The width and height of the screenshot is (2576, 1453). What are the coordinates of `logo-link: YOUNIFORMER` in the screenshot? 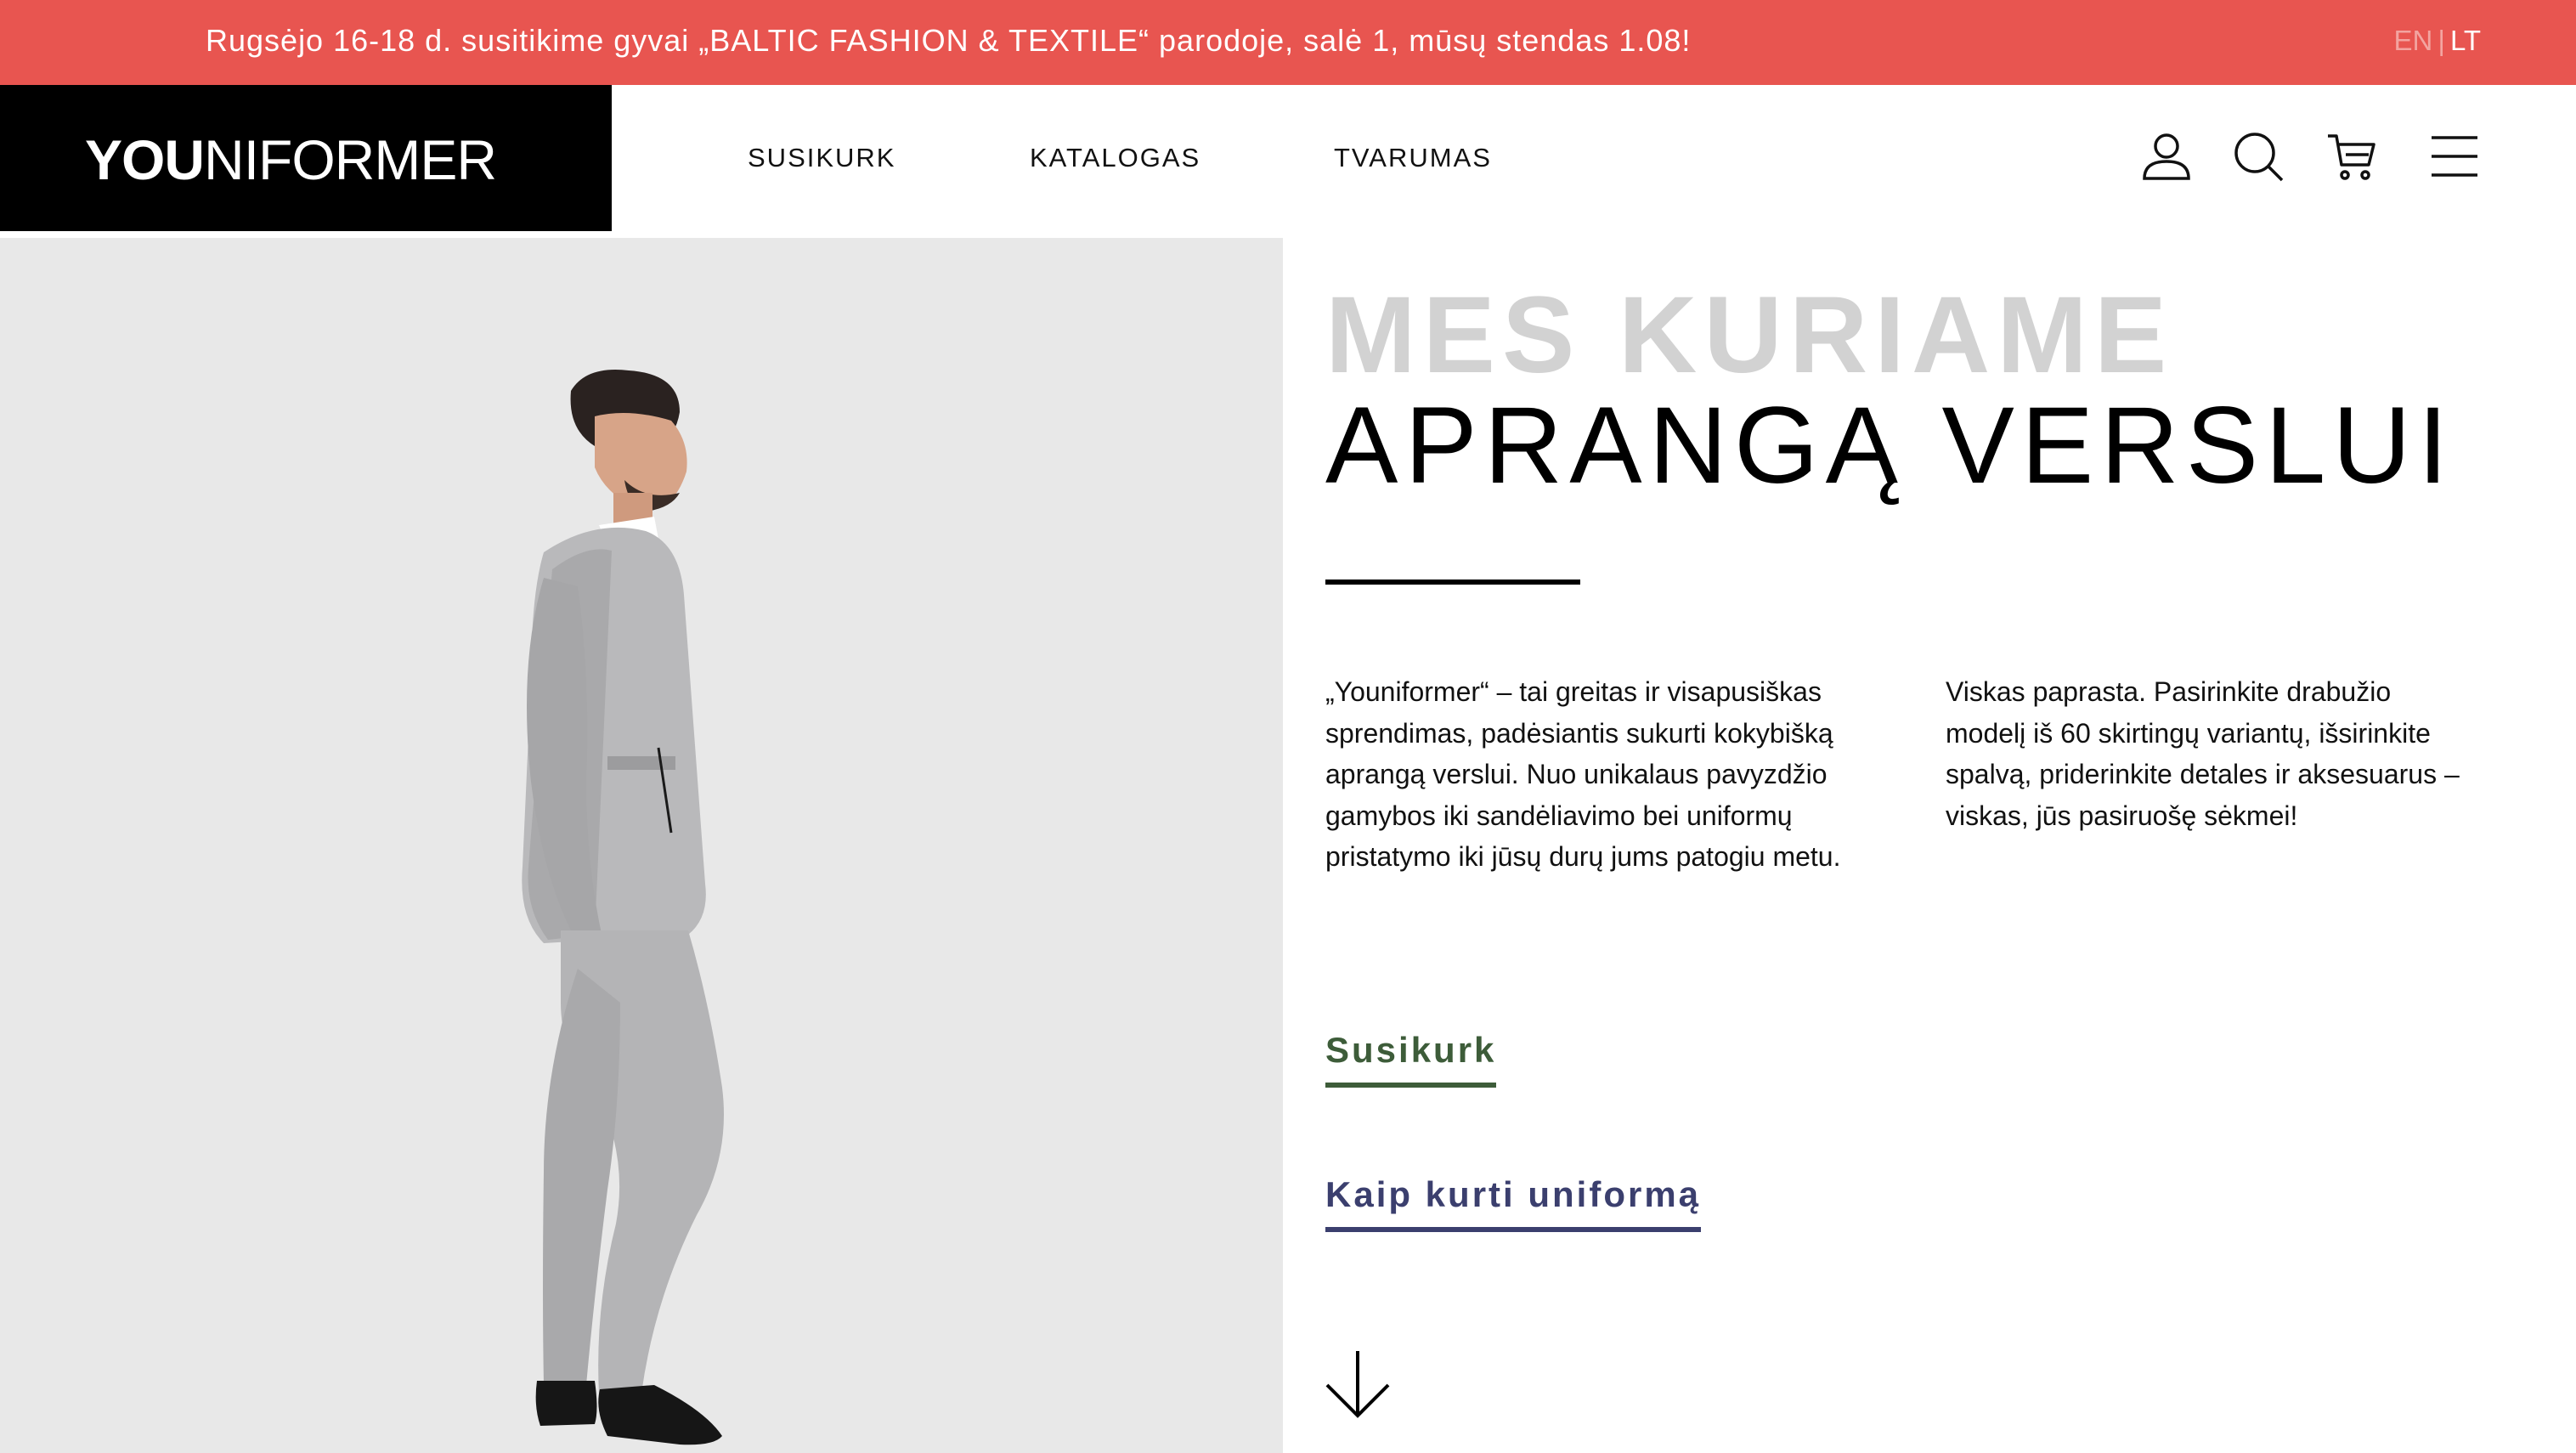 It's located at (306, 158).